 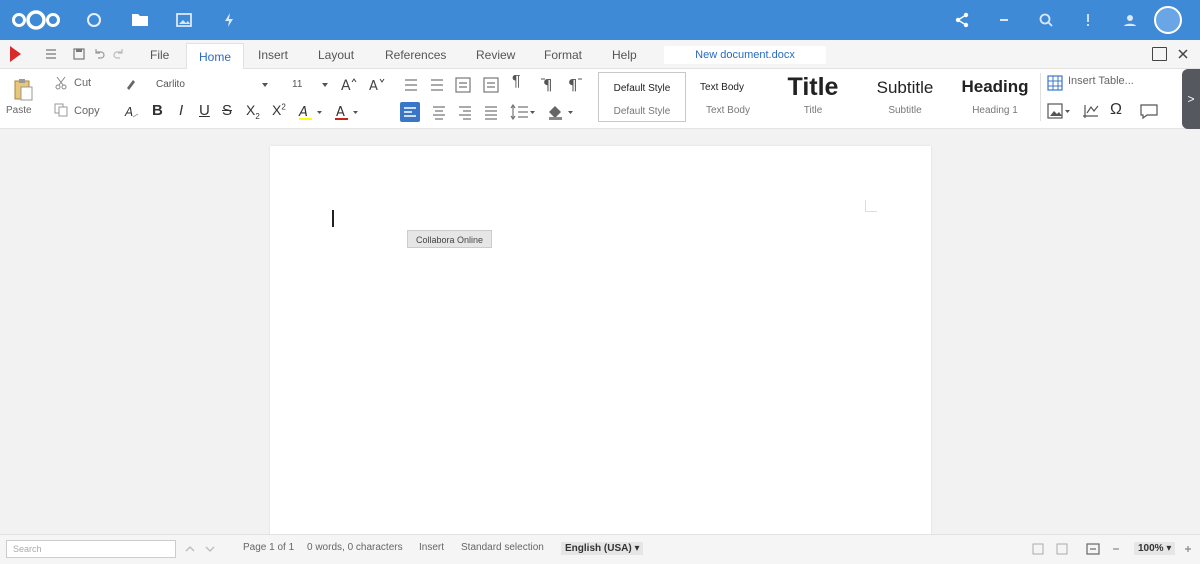 What do you see at coordinates (273, 55) in the screenshot?
I see `tab-insert: Insert` at bounding box center [273, 55].